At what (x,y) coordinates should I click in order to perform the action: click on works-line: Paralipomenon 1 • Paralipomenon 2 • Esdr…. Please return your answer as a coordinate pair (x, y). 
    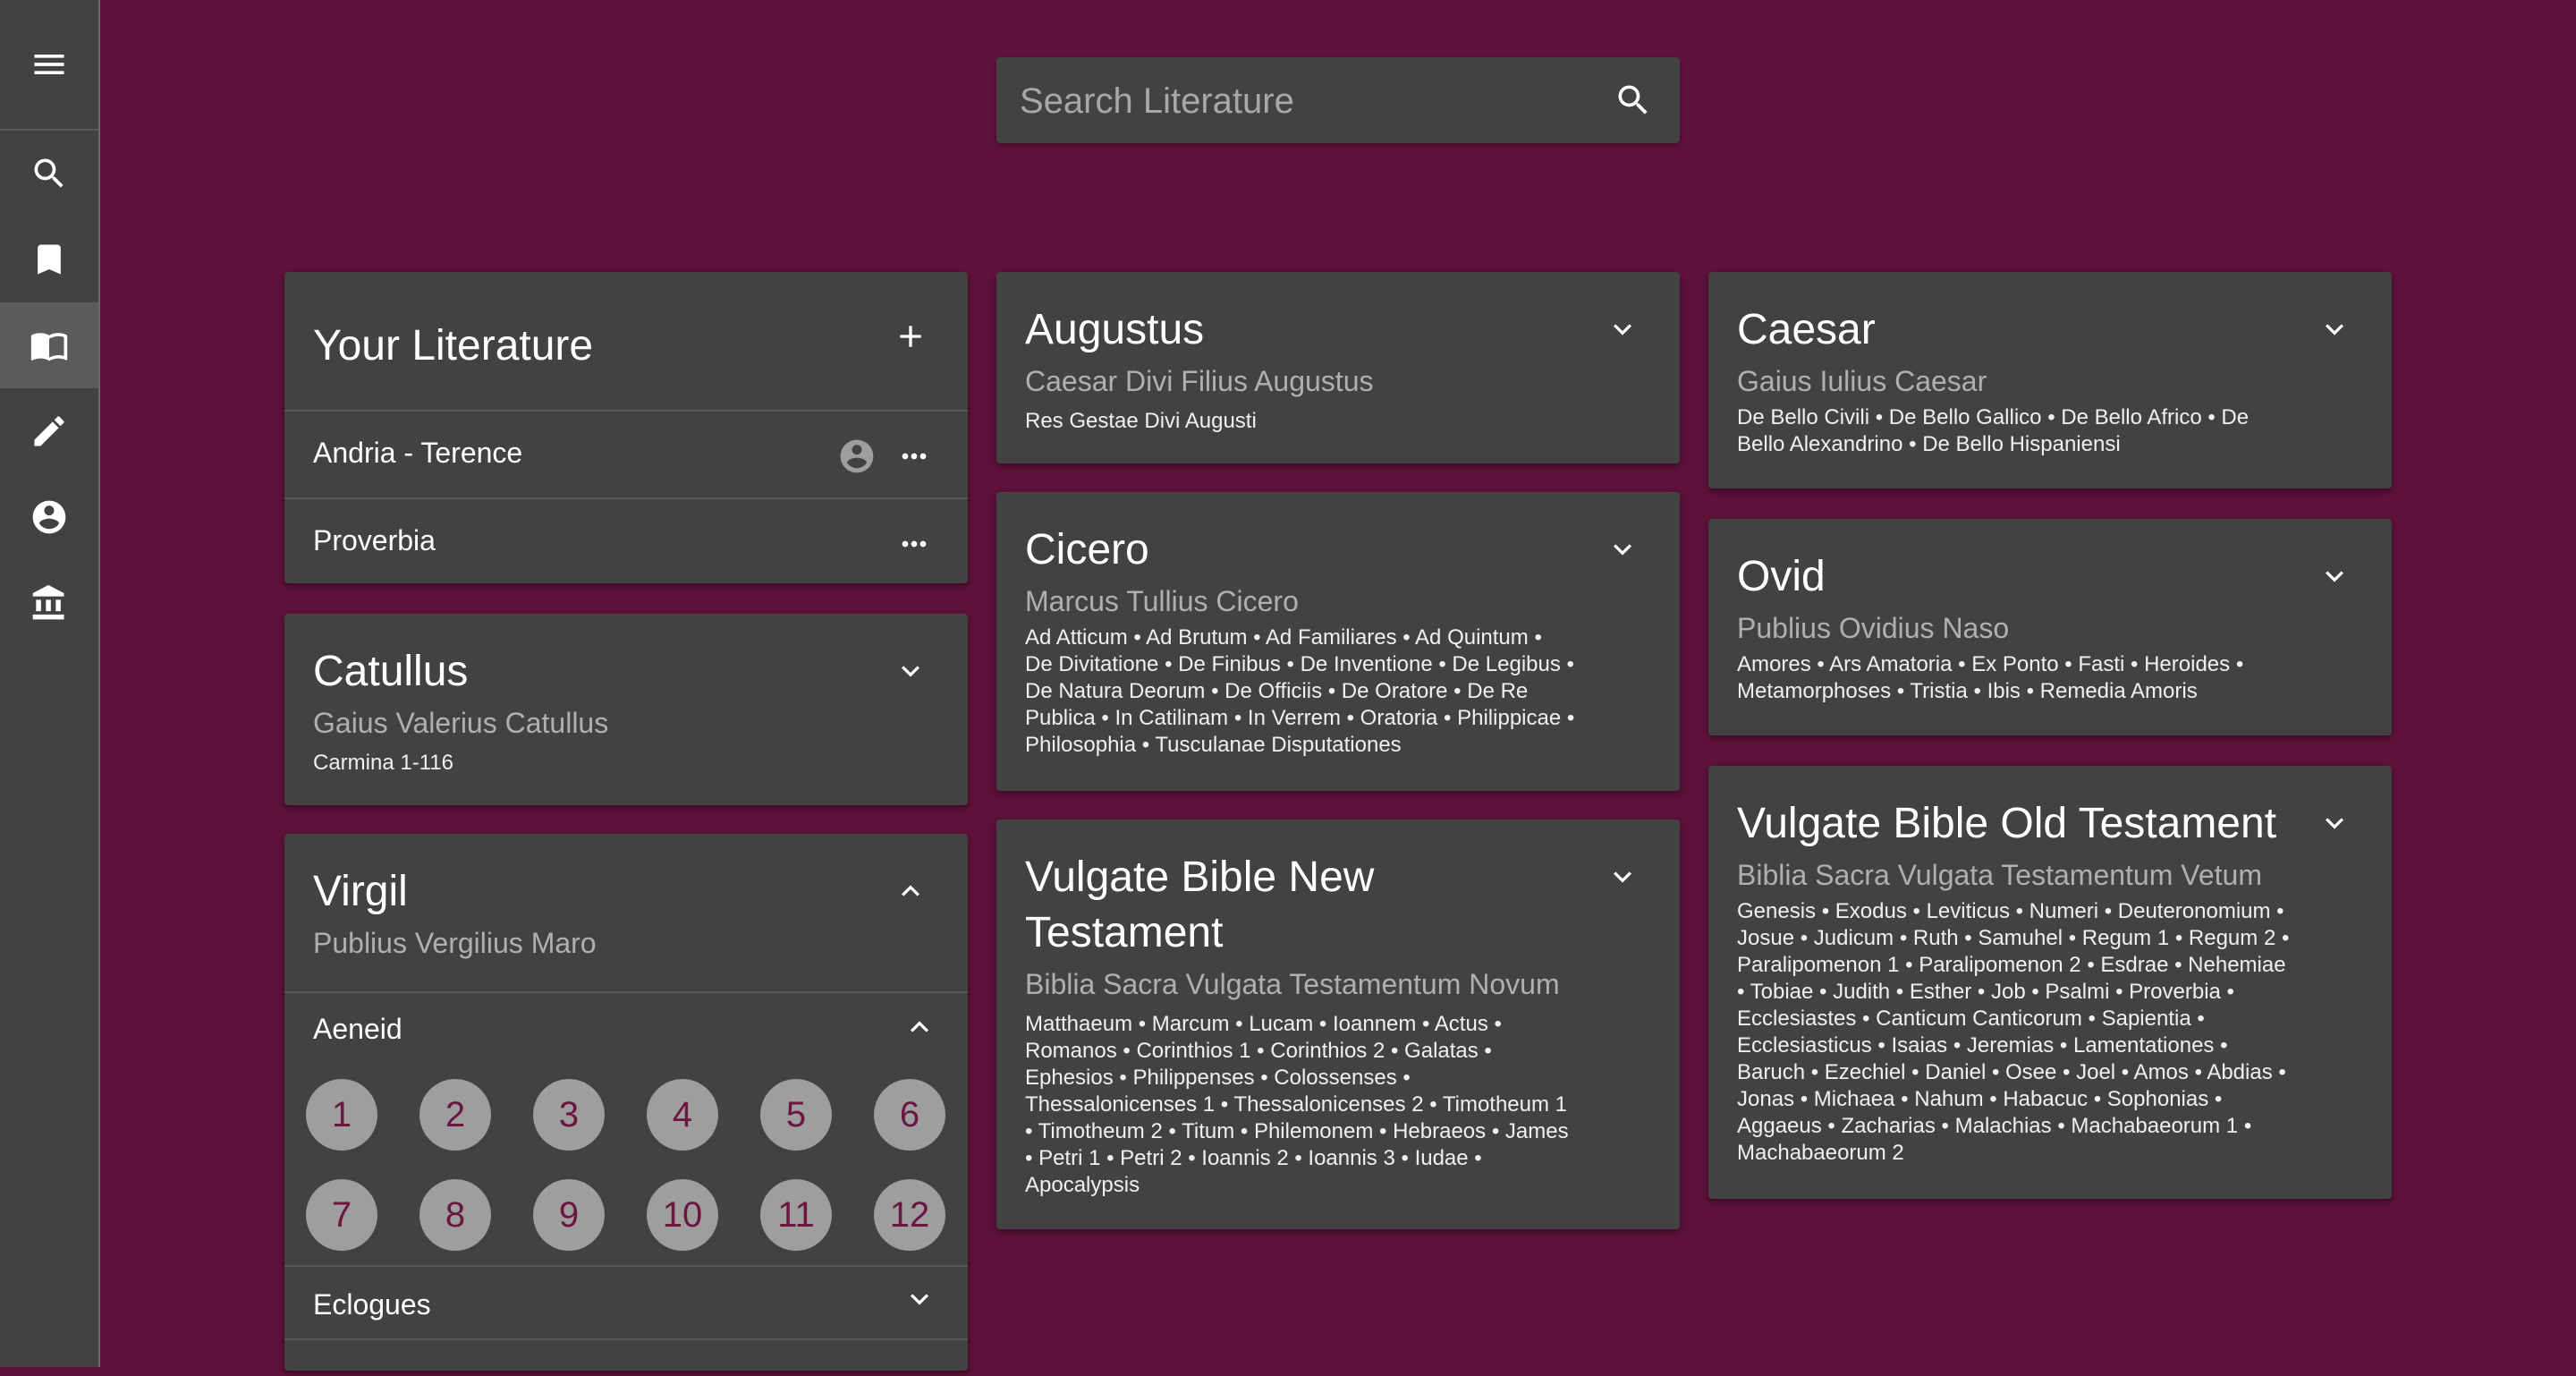
    Looking at the image, I should click on (2011, 965).